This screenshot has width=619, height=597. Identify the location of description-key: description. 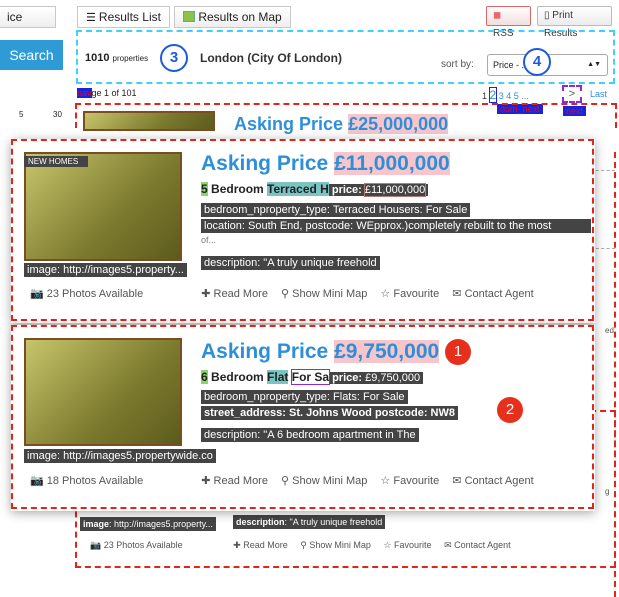
(260, 522).